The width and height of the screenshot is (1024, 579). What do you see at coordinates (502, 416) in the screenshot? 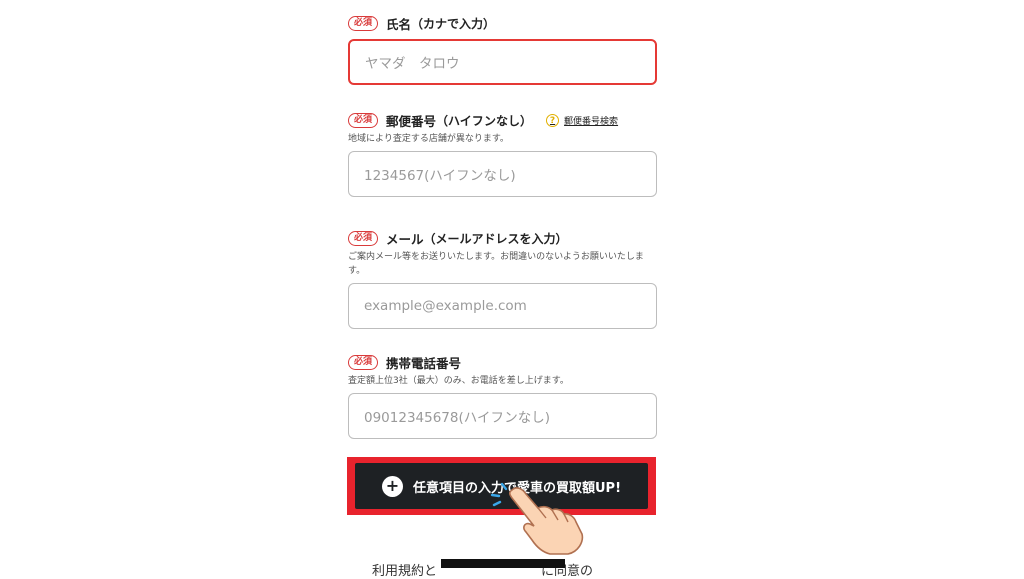
I see `mobile-phone-input: 09012345678(ハイフンなし)` at bounding box center [502, 416].